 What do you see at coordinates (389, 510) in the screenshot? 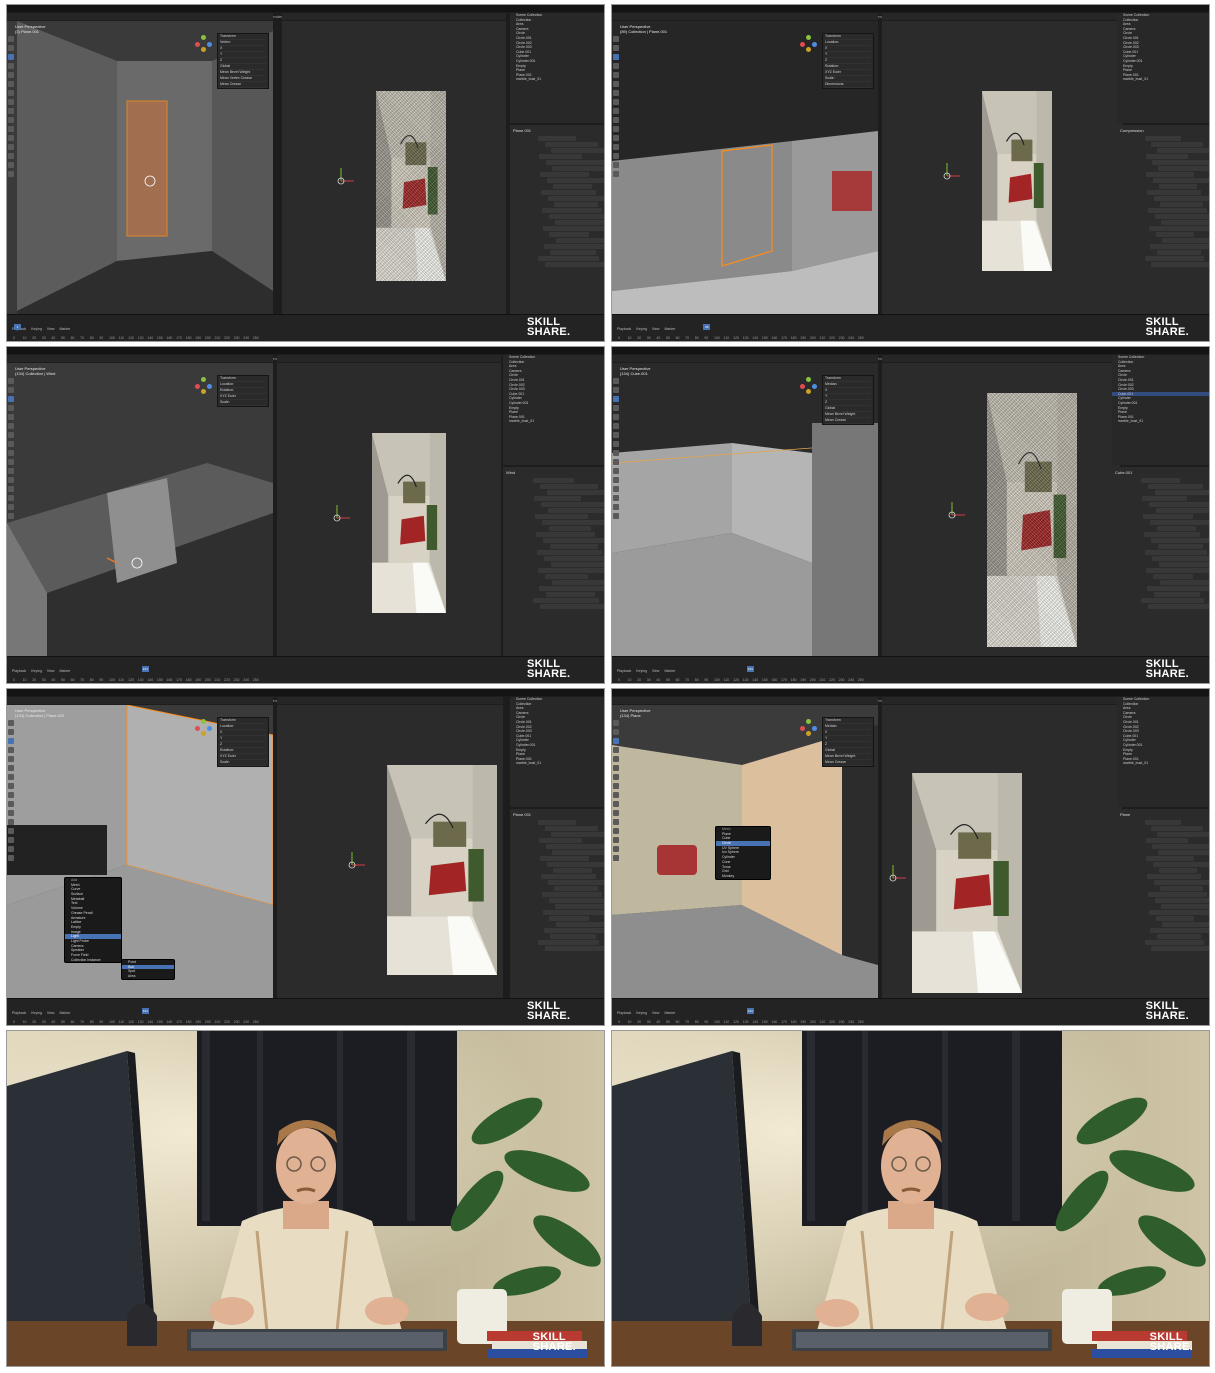
I see `rendered-viewport` at bounding box center [389, 510].